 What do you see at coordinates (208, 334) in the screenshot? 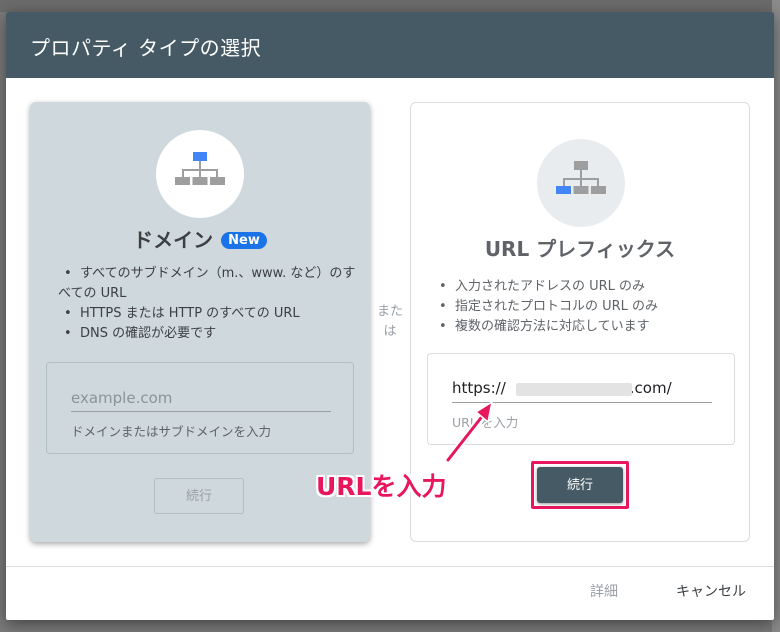
I see `list-item: DNS の確認が必要です` at bounding box center [208, 334].